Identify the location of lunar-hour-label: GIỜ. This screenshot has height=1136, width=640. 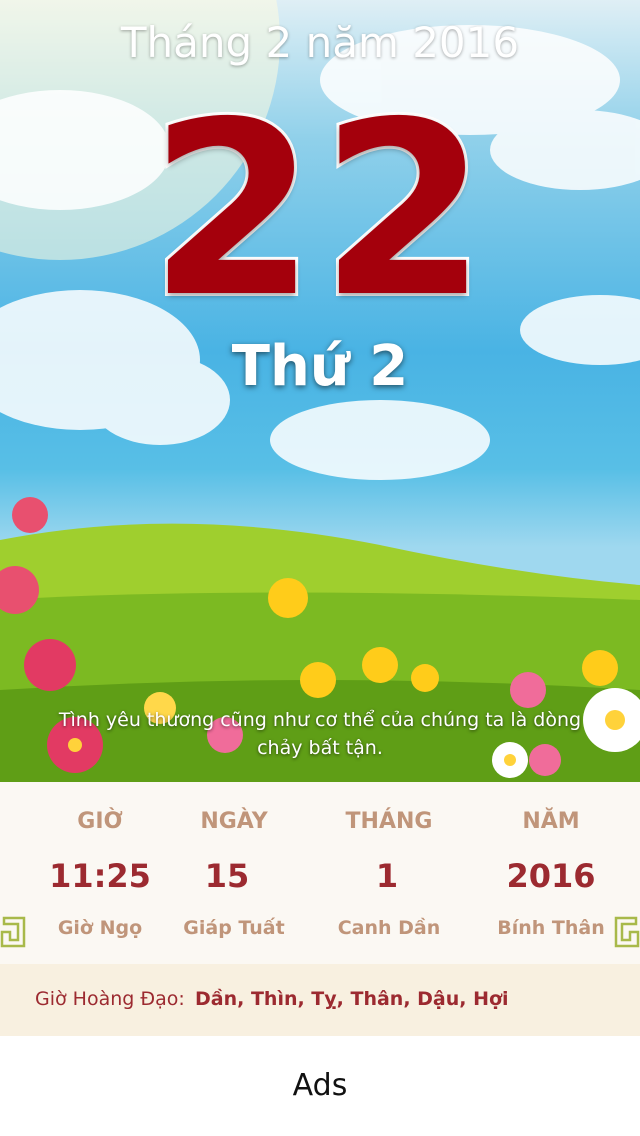
(100, 821).